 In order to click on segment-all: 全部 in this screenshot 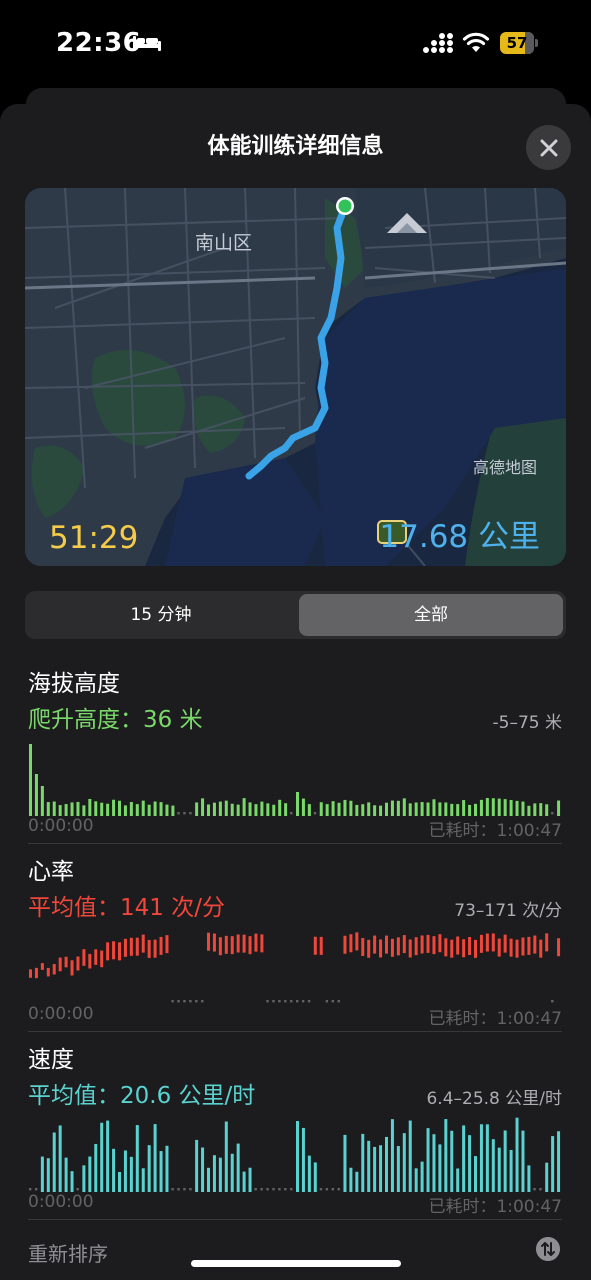, I will do `click(431, 615)`.